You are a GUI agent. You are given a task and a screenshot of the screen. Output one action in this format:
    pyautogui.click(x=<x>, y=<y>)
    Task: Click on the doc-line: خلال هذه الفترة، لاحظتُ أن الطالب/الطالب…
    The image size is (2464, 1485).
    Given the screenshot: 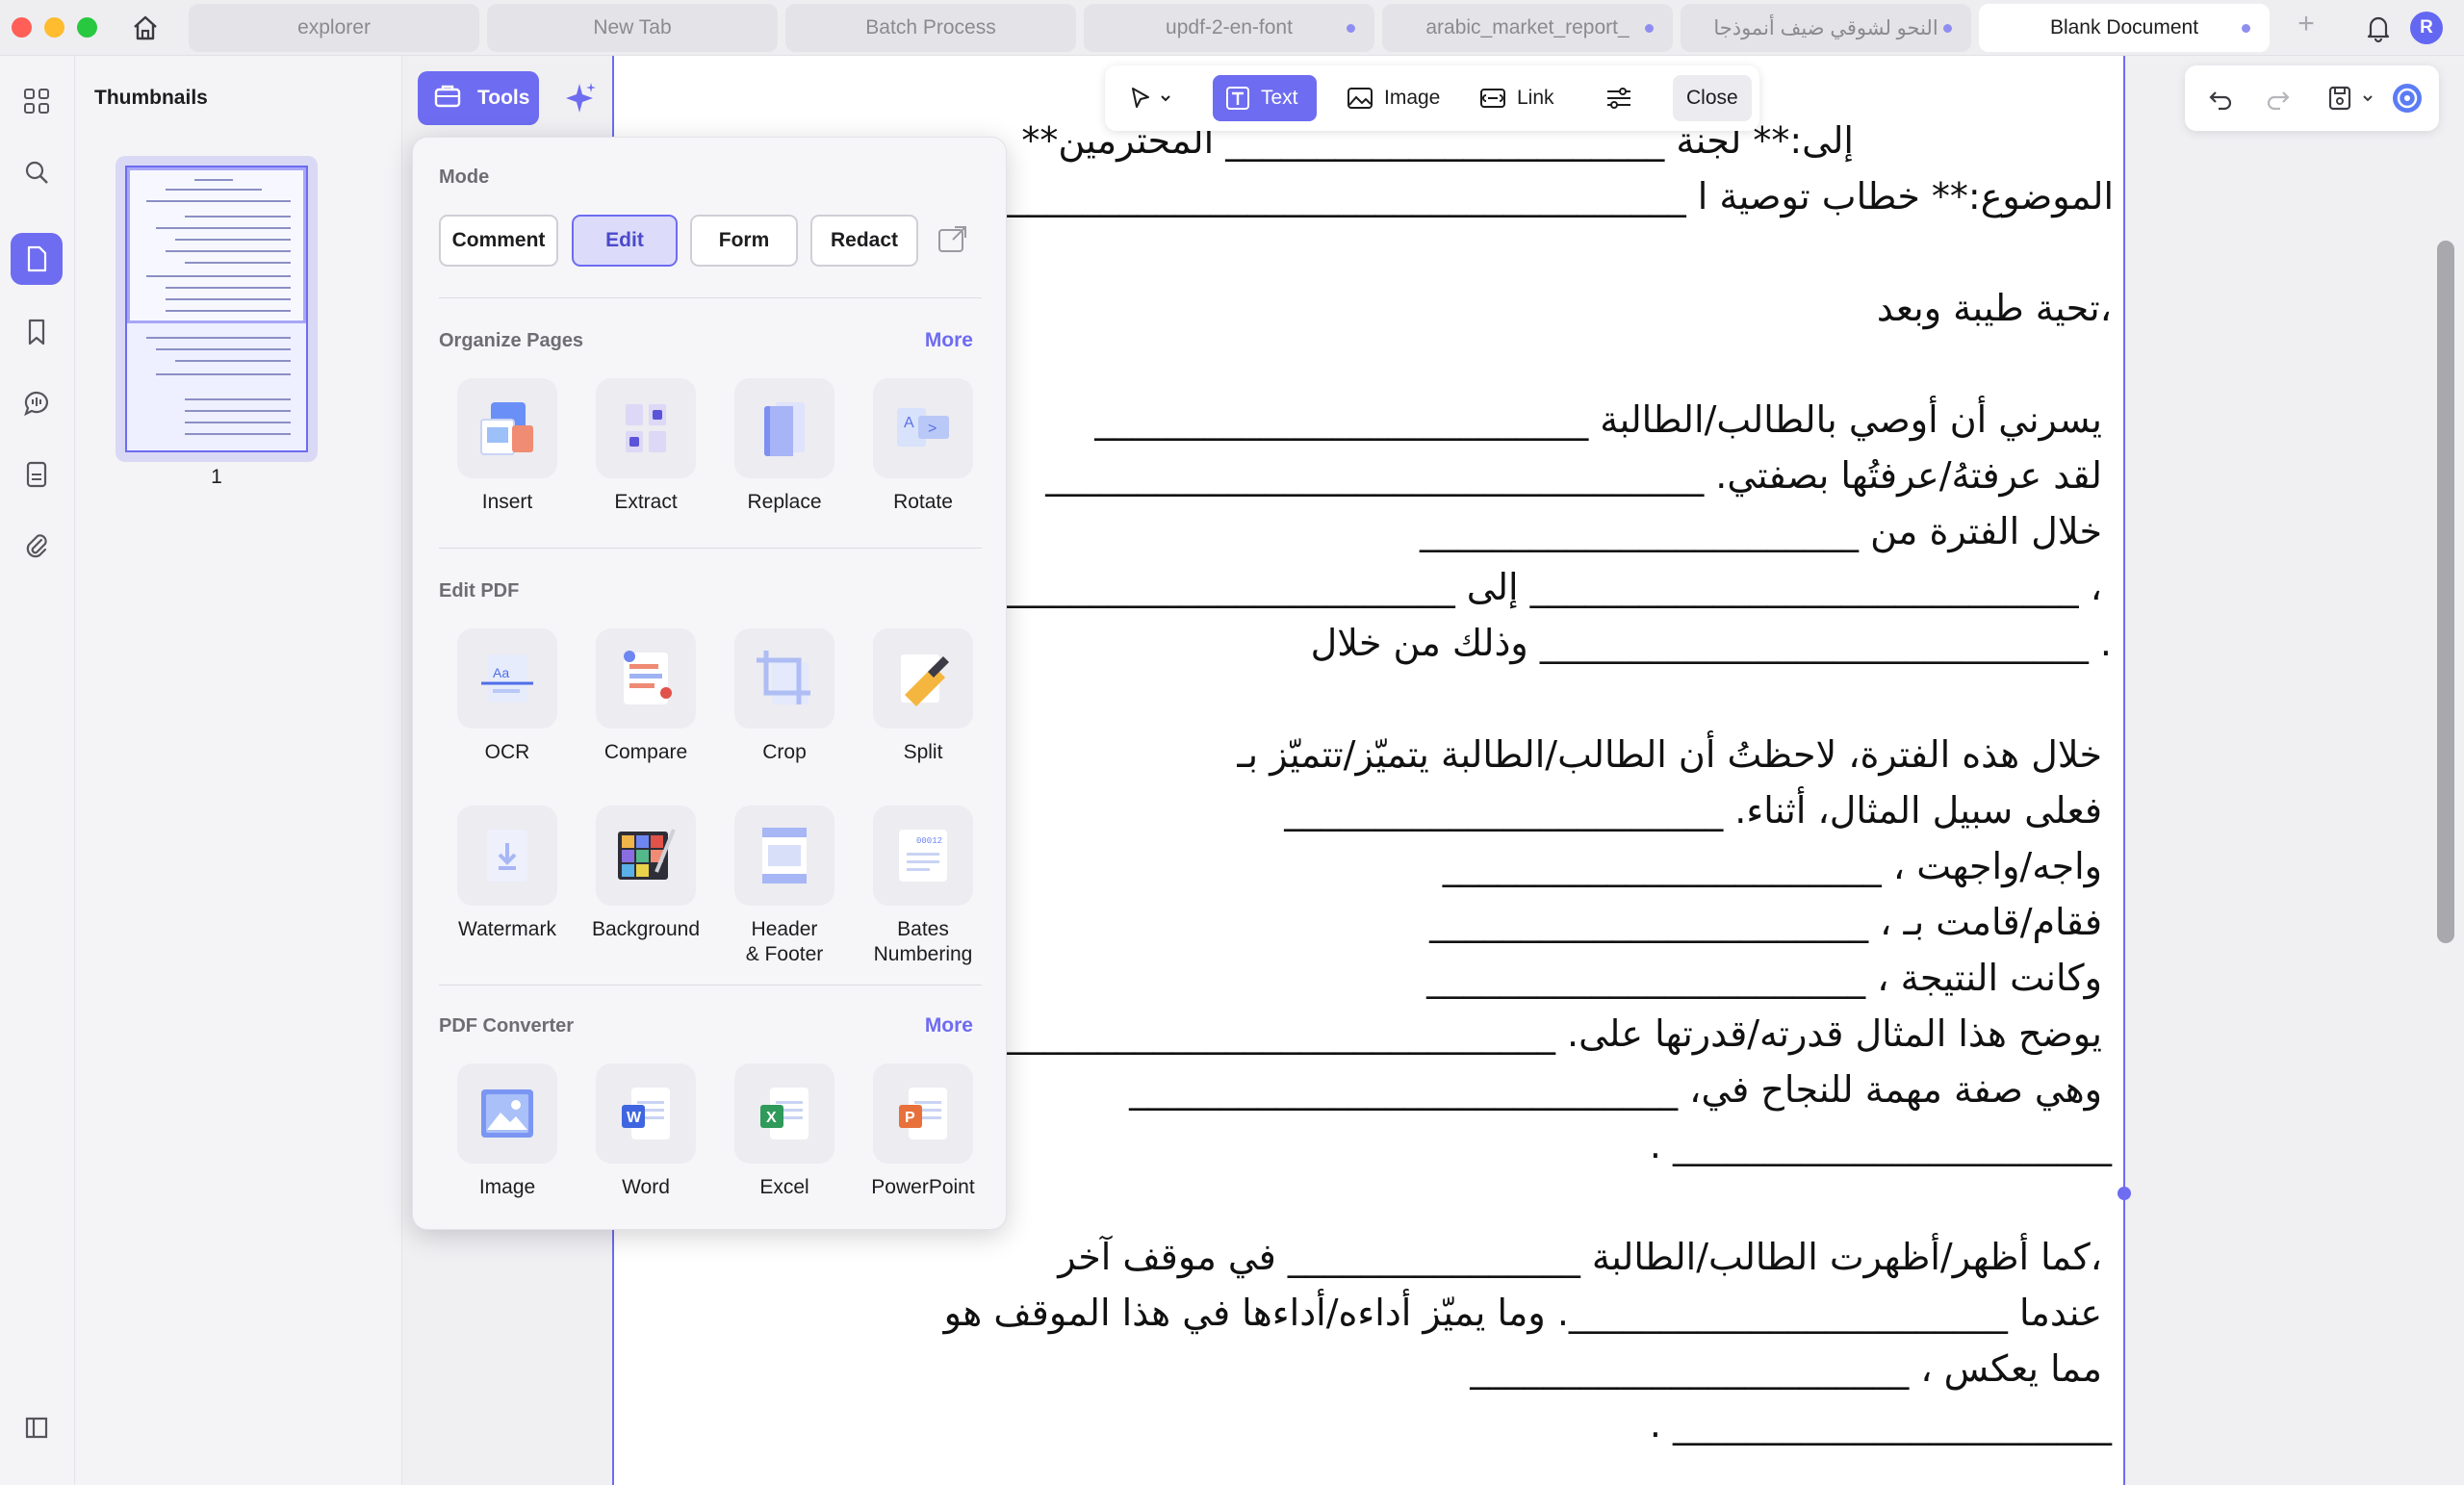 What is the action you would take?
    pyautogui.click(x=1669, y=754)
    